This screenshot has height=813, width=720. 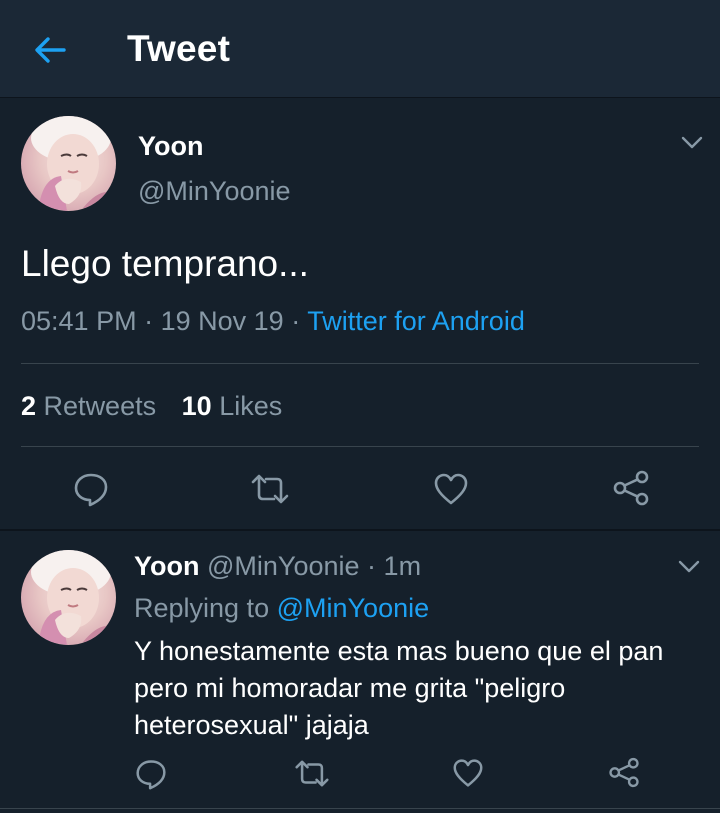 What do you see at coordinates (402, 566) in the screenshot?
I see `reply-time: 1m` at bounding box center [402, 566].